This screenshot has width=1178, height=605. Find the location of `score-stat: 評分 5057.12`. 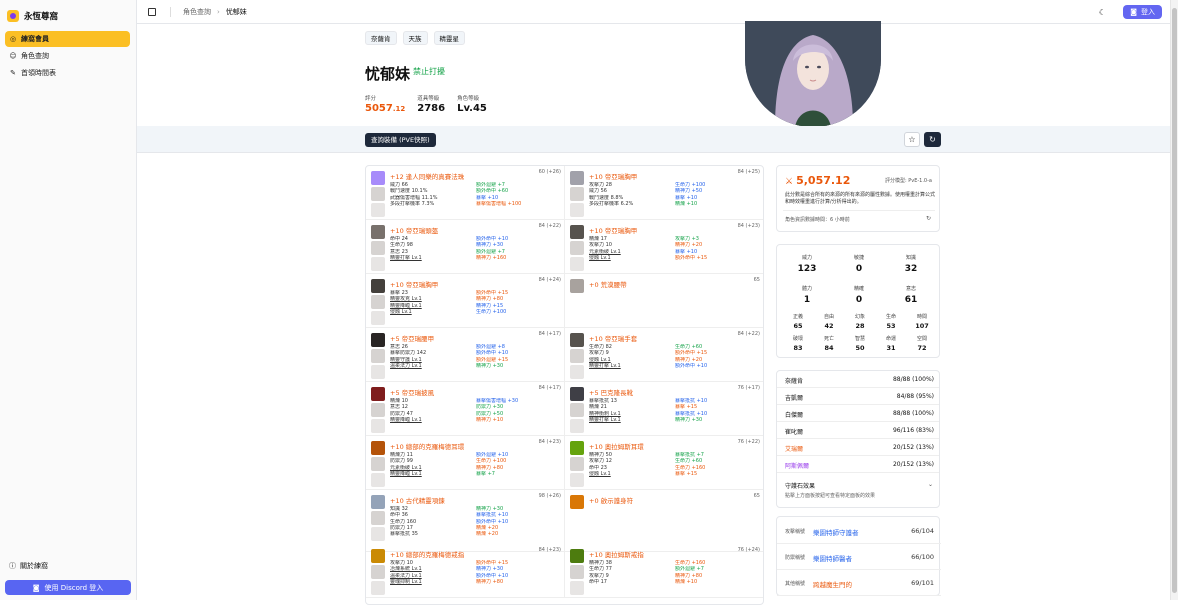

score-stat: 評分 5057.12 is located at coordinates (385, 104).